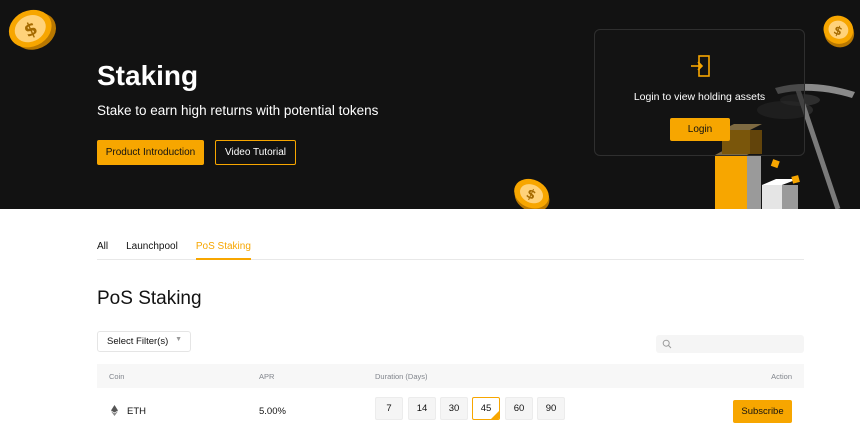 This screenshot has width=860, height=432. What do you see at coordinates (150, 152) in the screenshot?
I see `product-introduction-button: Product Introduction` at bounding box center [150, 152].